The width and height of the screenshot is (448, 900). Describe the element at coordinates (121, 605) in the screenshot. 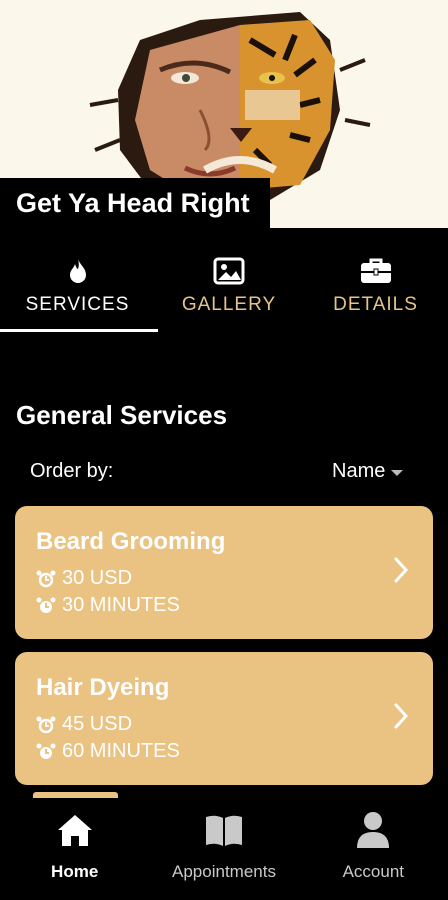

I see `service-duration: 30 MINUTES` at that location.